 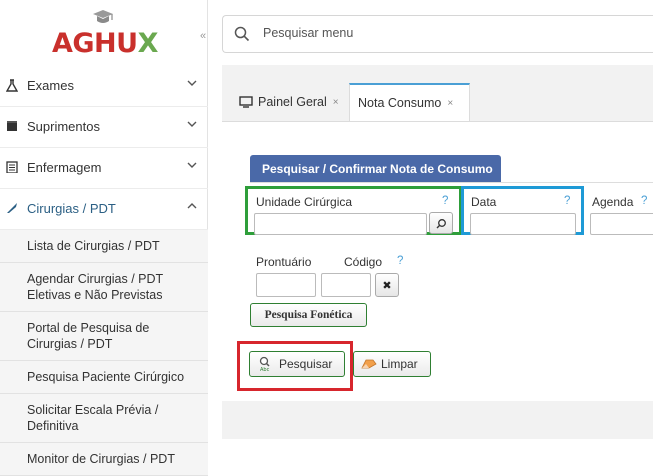 What do you see at coordinates (63, 126) in the screenshot?
I see `sidebar-item-label: Suprimentos` at bounding box center [63, 126].